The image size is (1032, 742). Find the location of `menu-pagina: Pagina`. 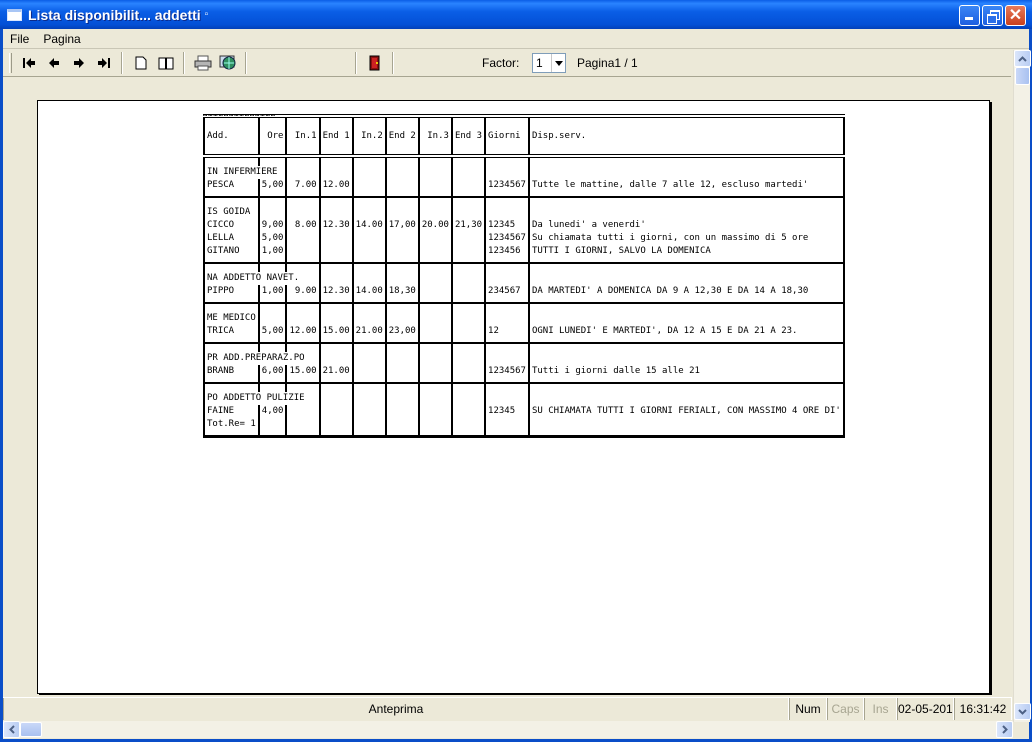

menu-pagina: Pagina is located at coordinates (61, 39).